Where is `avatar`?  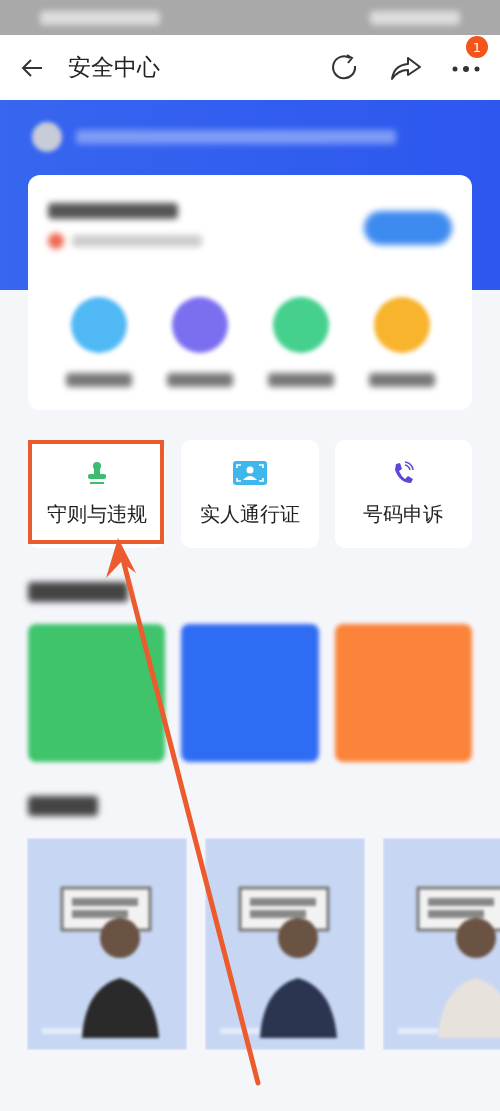 avatar is located at coordinates (47, 137).